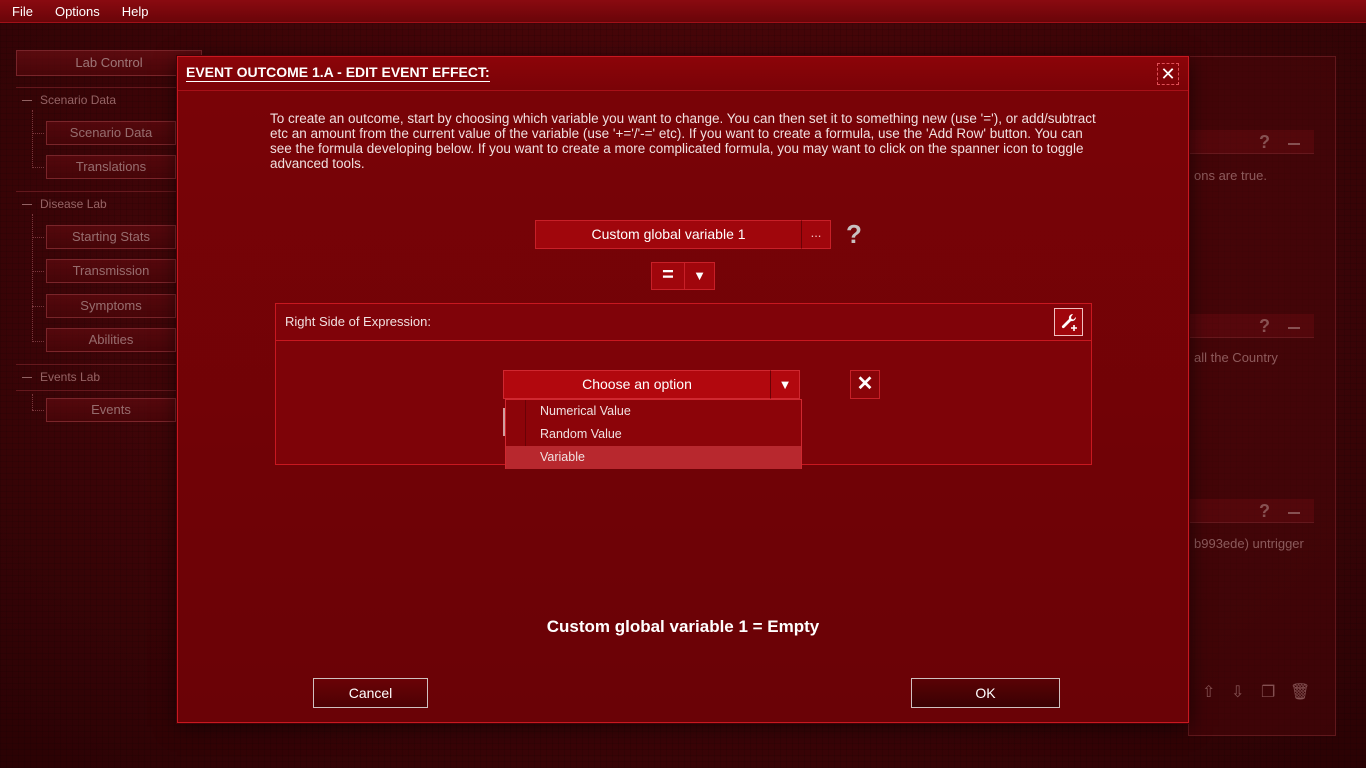 Image resolution: width=1366 pixels, height=768 pixels. Describe the element at coordinates (637, 384) in the screenshot. I see `choose-option-dropdown: Choose an option` at that location.